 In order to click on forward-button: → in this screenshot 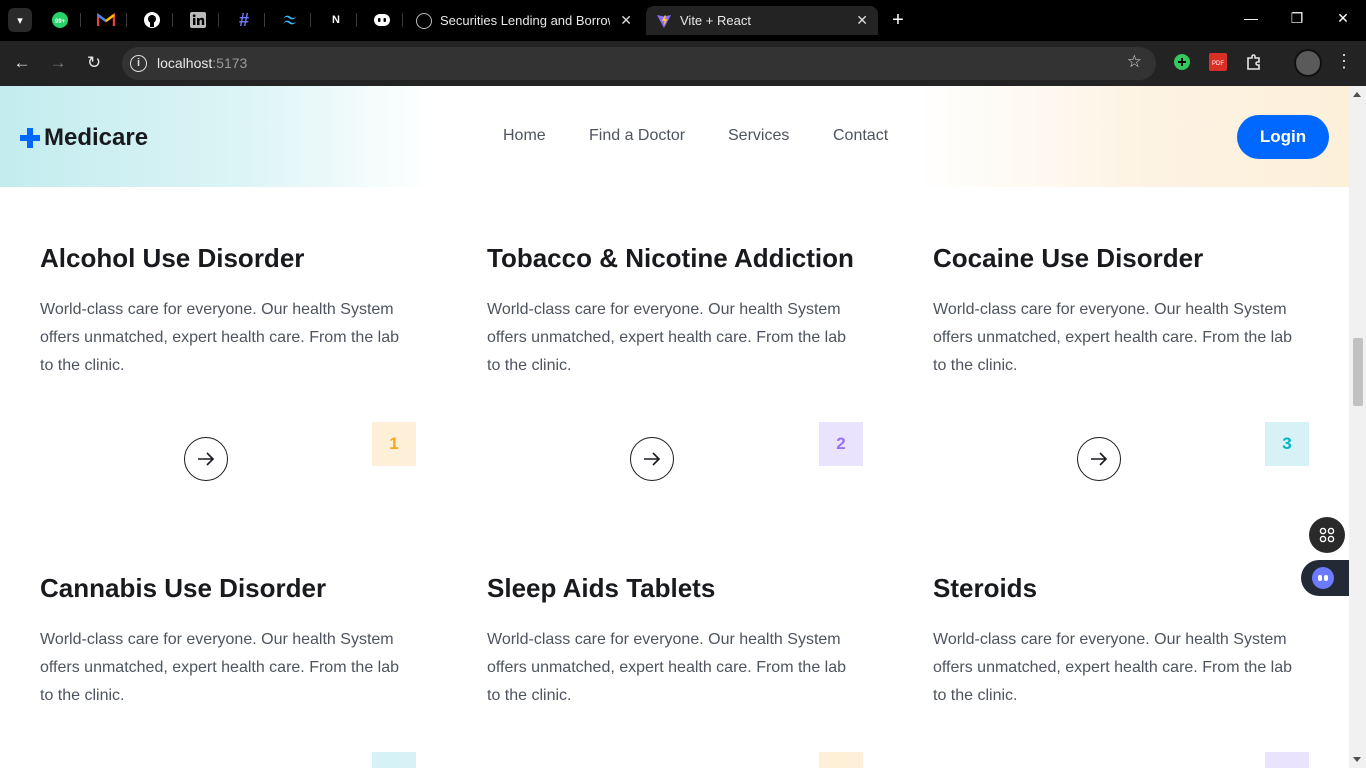, I will do `click(58, 63)`.